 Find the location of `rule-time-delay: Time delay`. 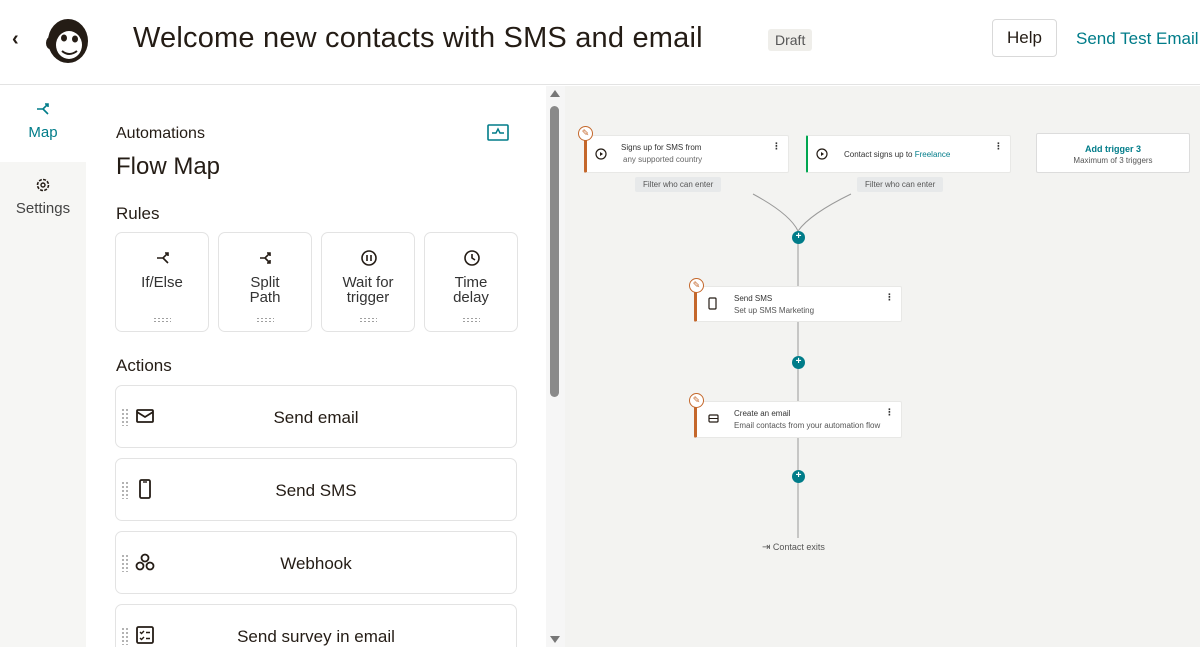

rule-time-delay: Time delay is located at coordinates (471, 282).